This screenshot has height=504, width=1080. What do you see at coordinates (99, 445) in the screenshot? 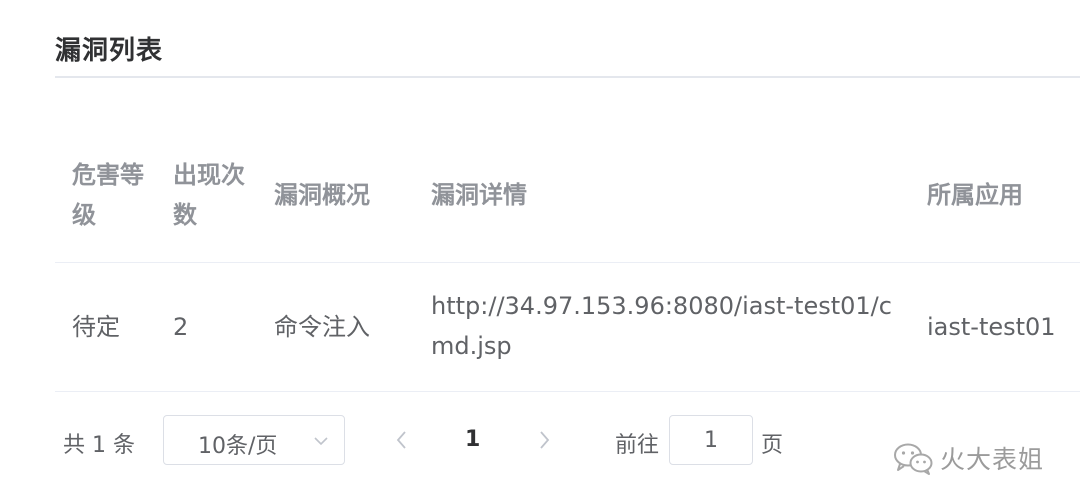
I see `total-count: 共 1 条` at bounding box center [99, 445].